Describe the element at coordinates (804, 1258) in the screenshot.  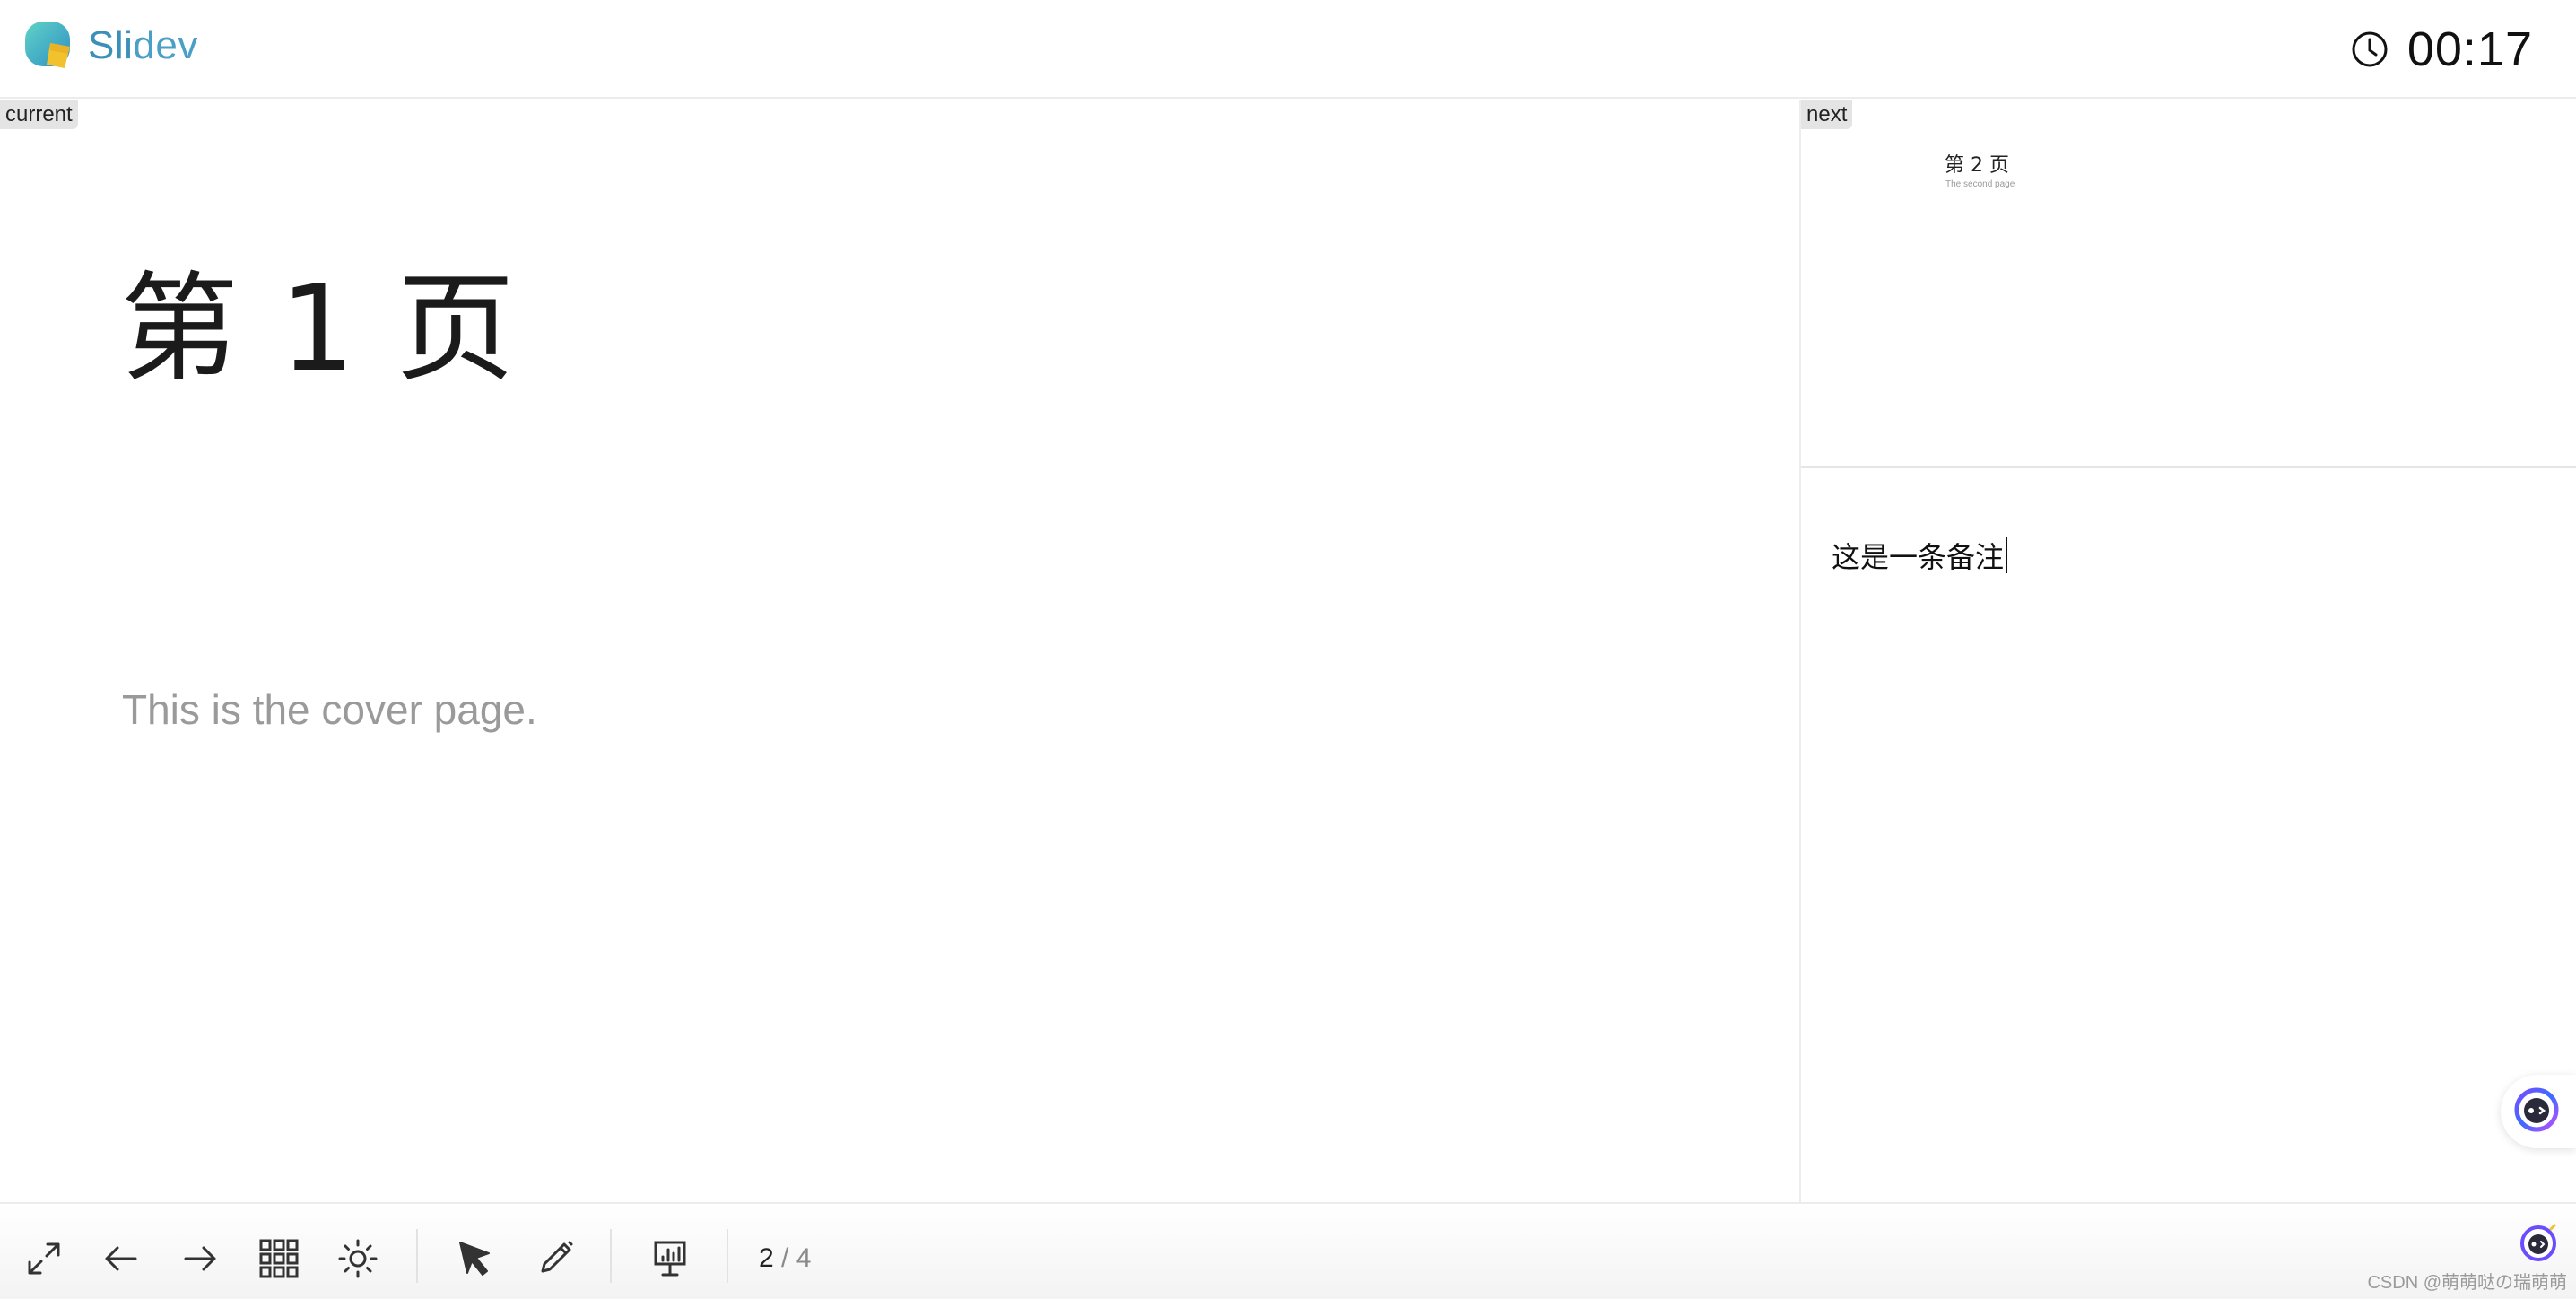
I see `page-total: 4` at that location.